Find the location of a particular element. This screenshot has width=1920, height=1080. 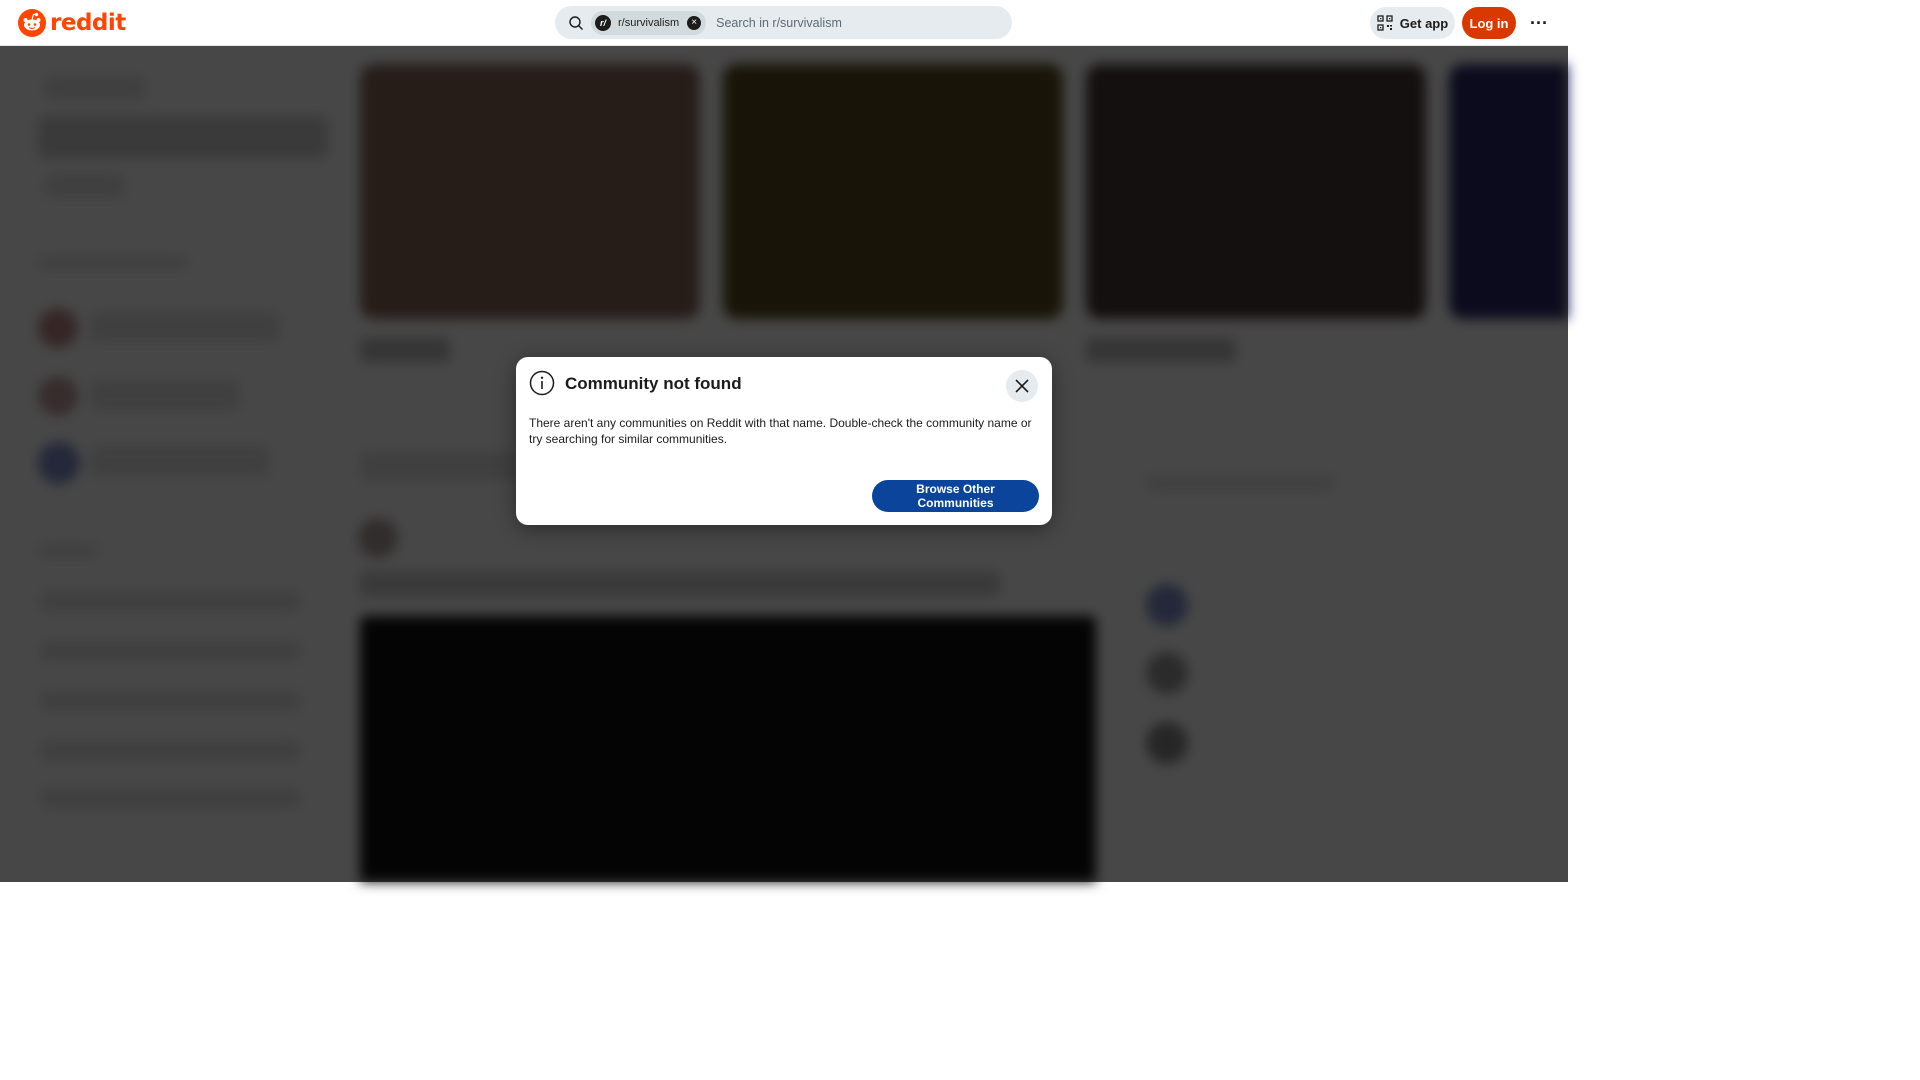

get-app-label: Get app is located at coordinates (1424, 23).